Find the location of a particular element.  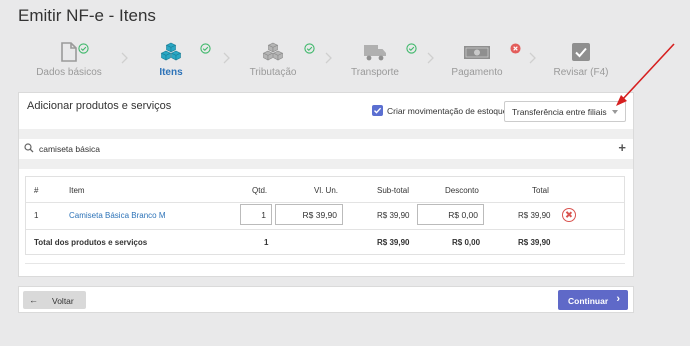

page-title: Emitir NF-e - Itens is located at coordinates (87, 15).